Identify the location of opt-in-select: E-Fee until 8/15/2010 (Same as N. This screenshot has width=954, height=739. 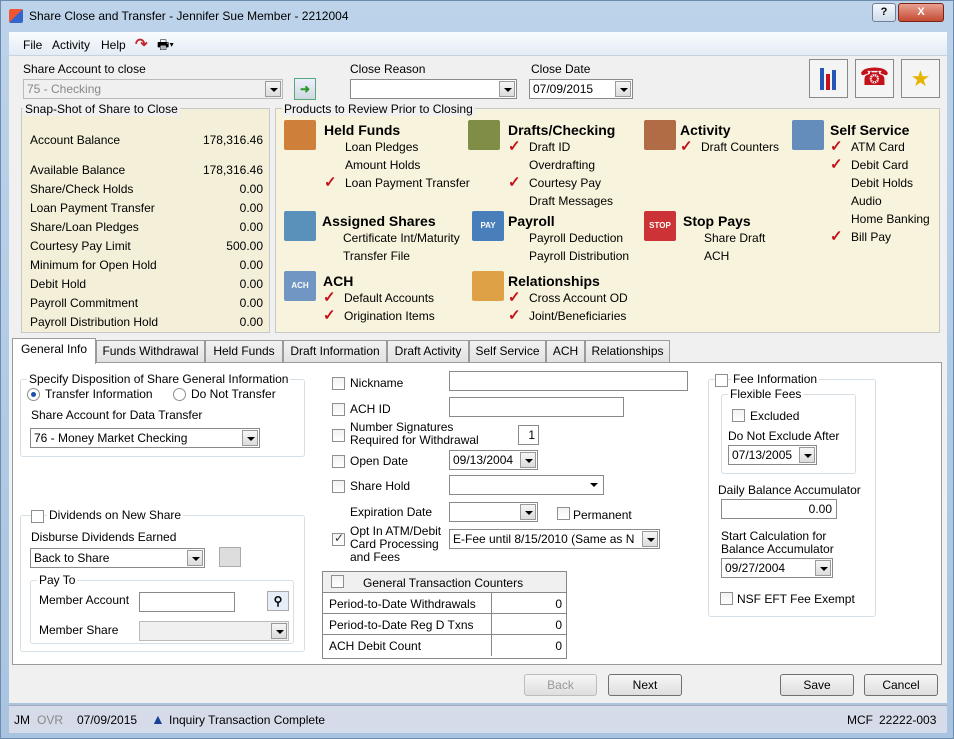
(554, 539).